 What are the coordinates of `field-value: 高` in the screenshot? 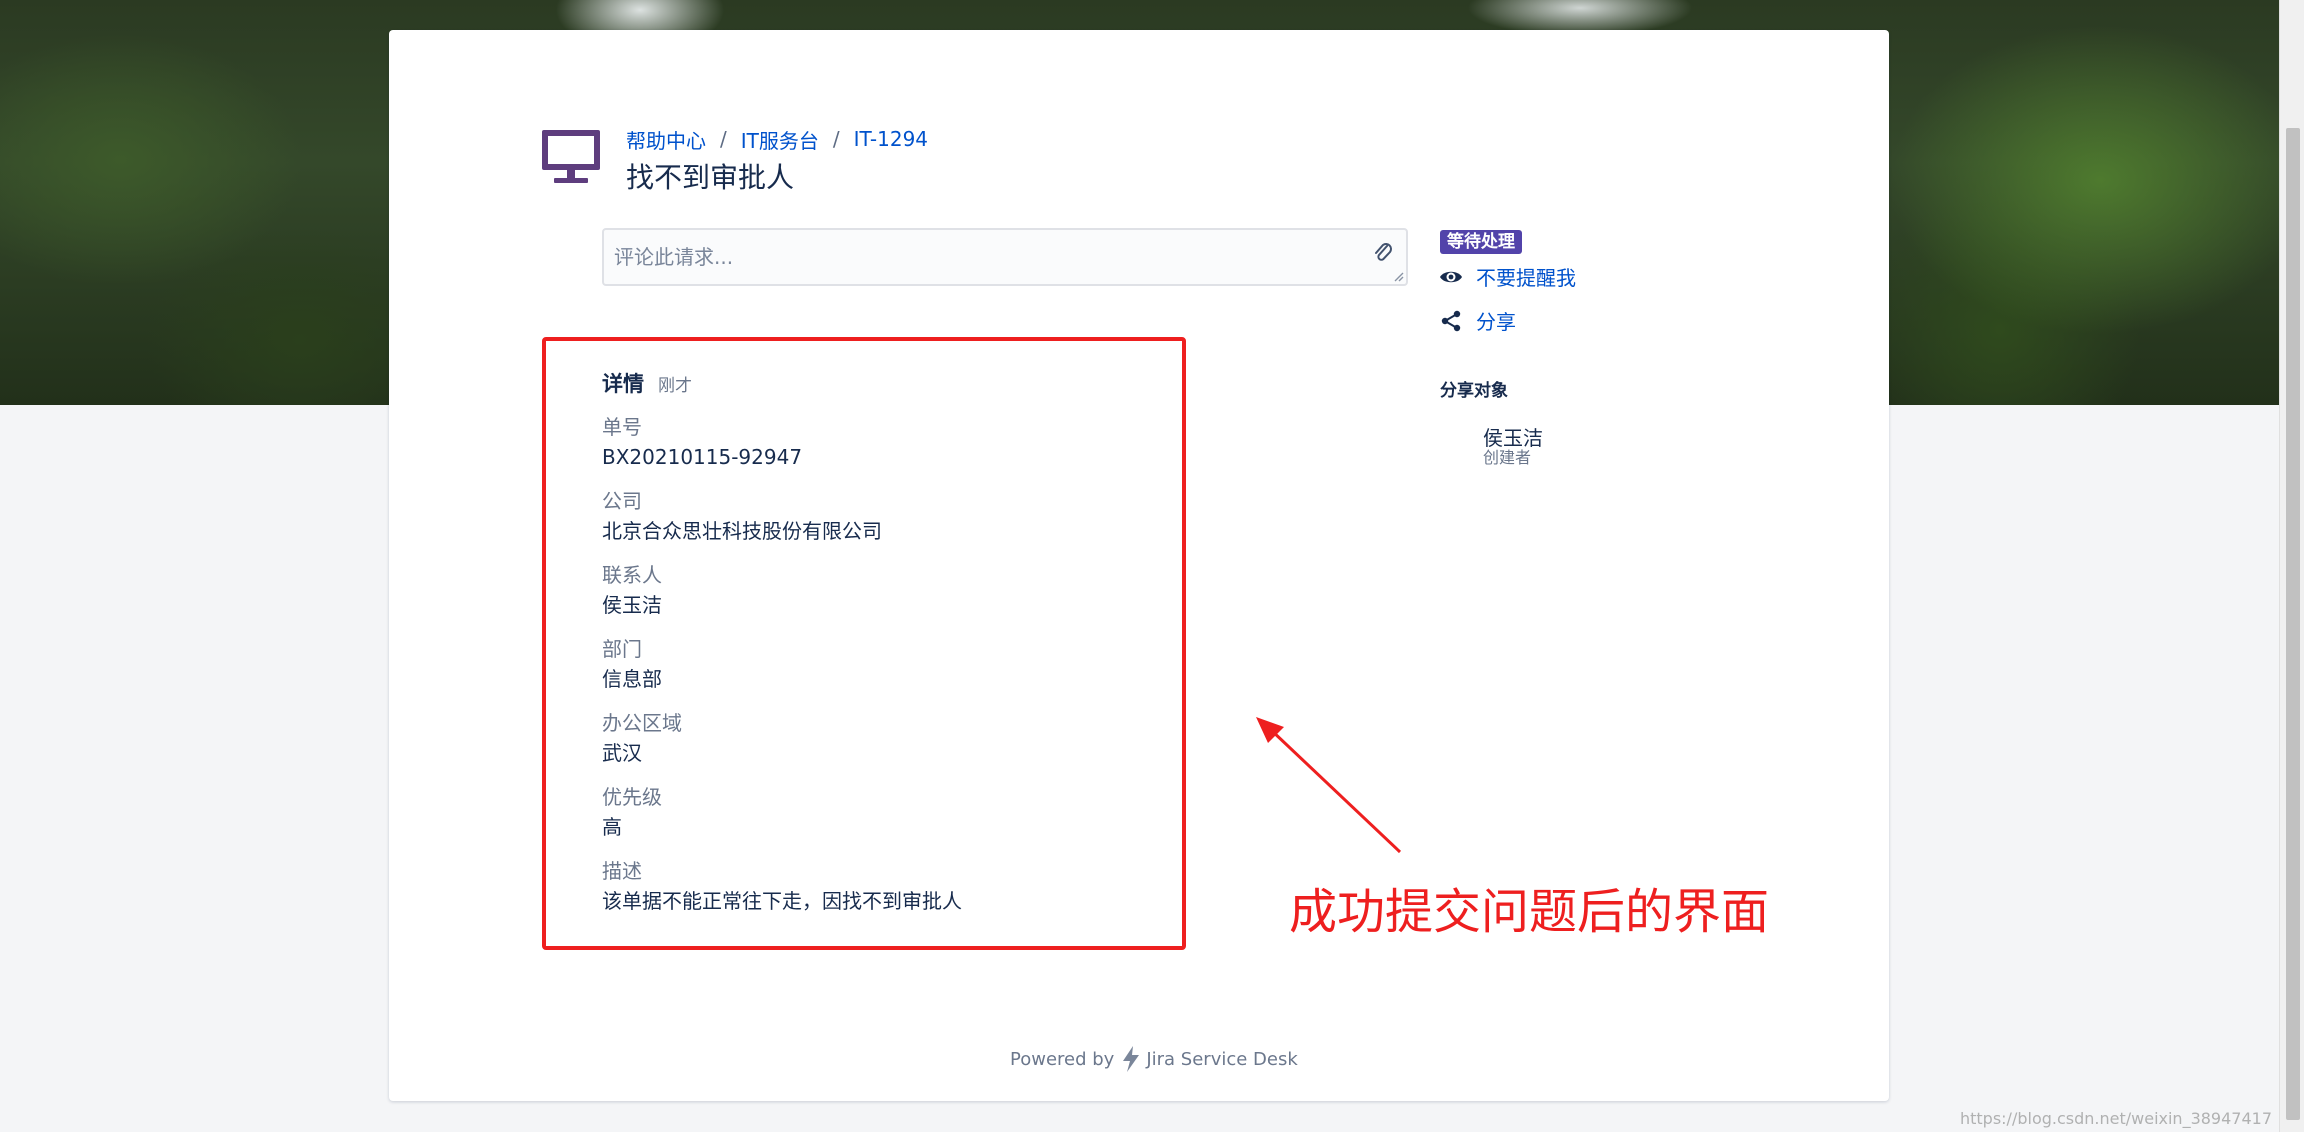 It's located at (612, 827).